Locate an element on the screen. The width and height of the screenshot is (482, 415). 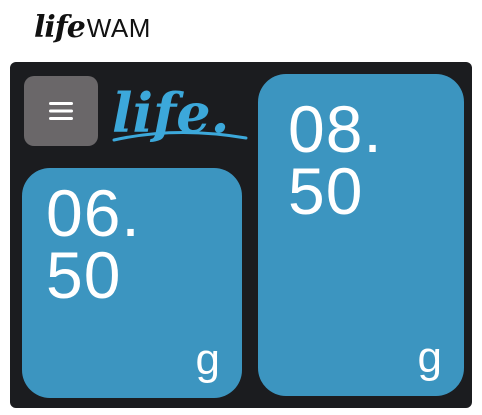
life-logo: life. is located at coordinates (180, 113).